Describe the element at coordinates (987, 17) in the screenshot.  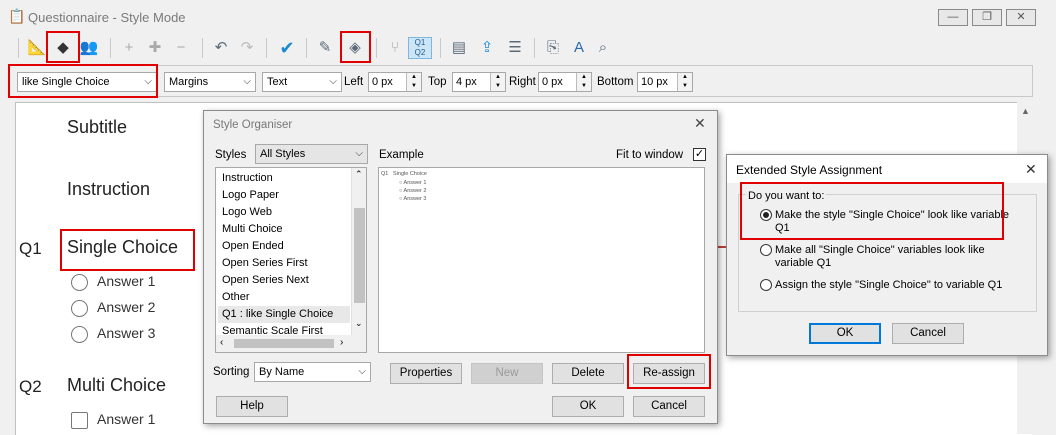
I see `restore-button: ❐` at that location.